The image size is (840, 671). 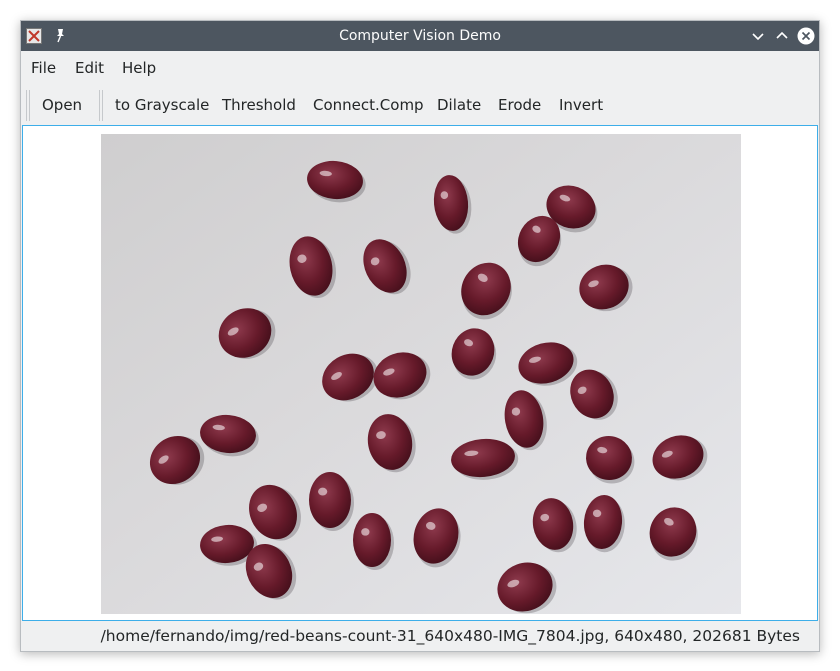 I want to click on menu-bar: File Edit Help, so click(x=420, y=68).